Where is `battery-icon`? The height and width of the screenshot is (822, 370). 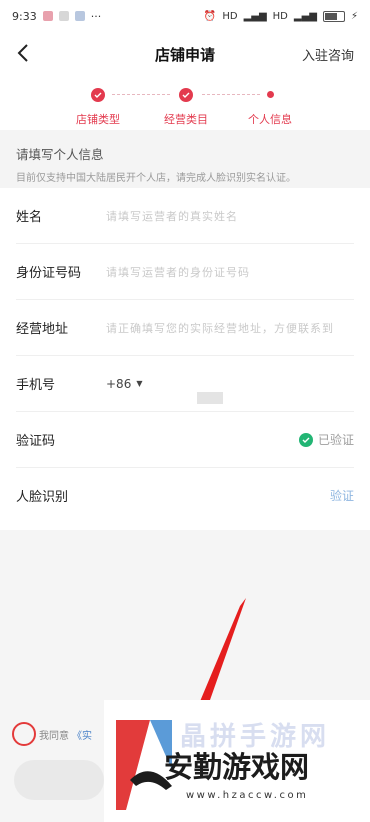 battery-icon is located at coordinates (333, 16).